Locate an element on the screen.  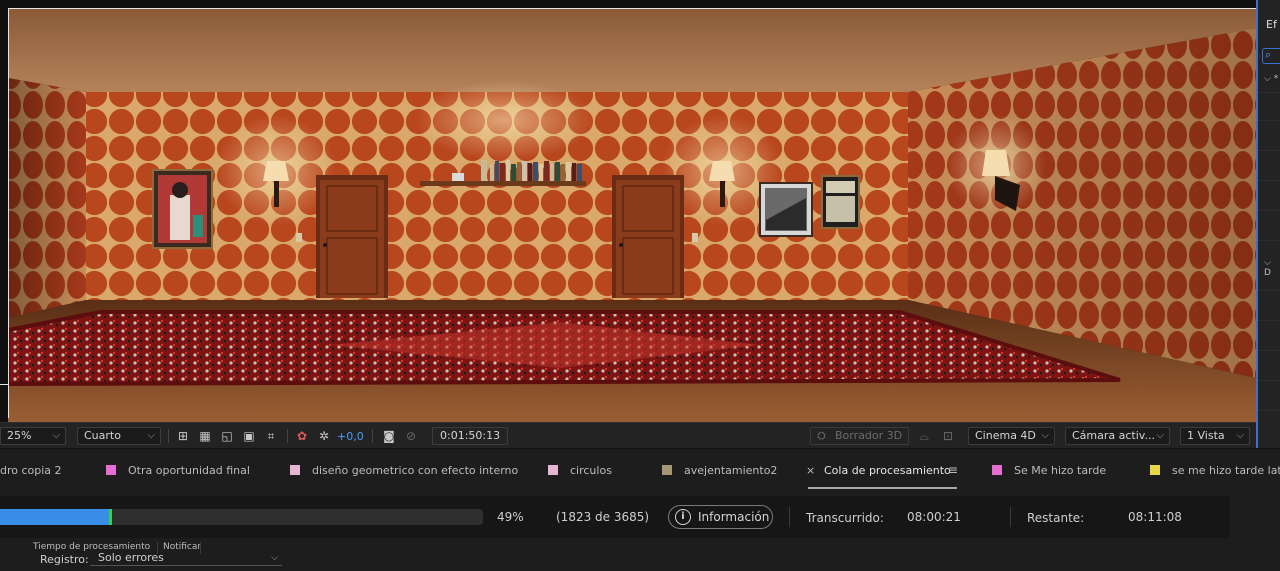
tab-label: Otra oportunidad final is located at coordinates (189, 470).